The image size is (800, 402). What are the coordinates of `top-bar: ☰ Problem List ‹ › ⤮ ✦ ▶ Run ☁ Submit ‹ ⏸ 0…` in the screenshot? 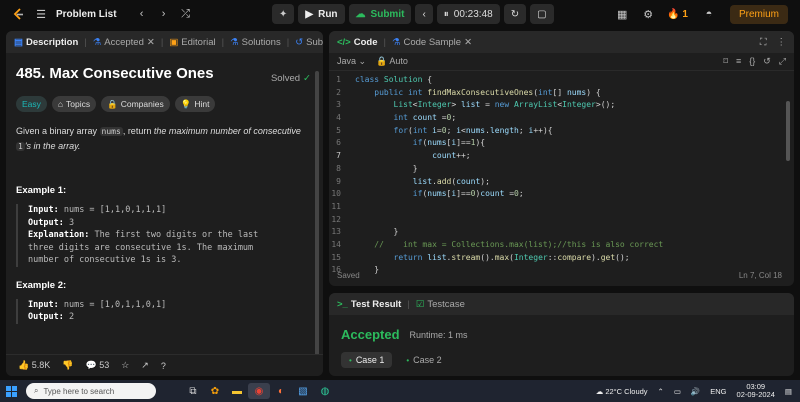 It's located at (400, 14).